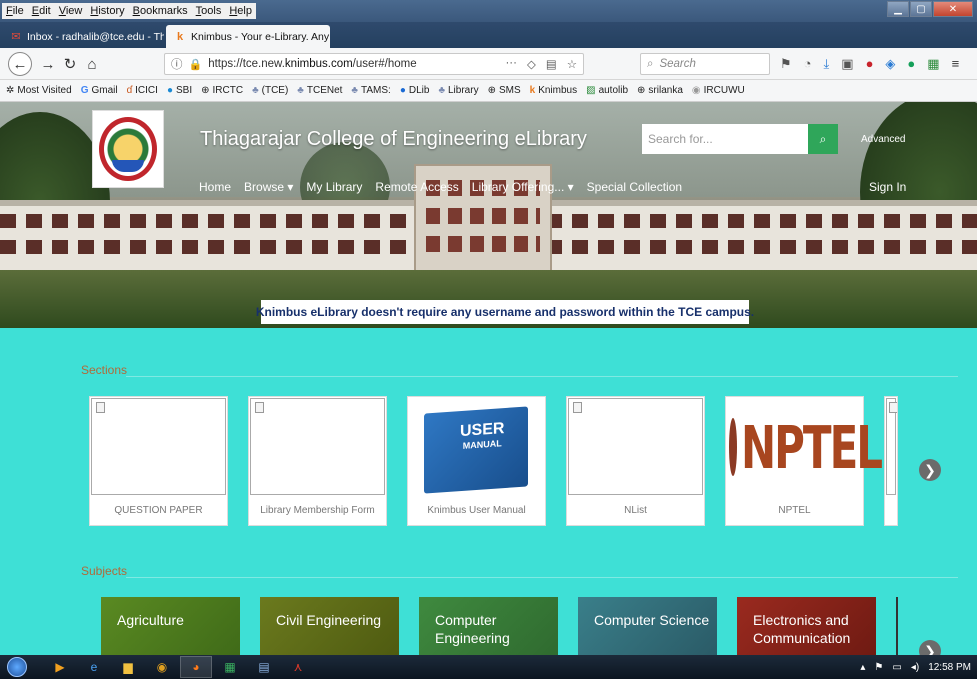  What do you see at coordinates (20, 64) in the screenshot?
I see `back-button: ←` at bounding box center [20, 64].